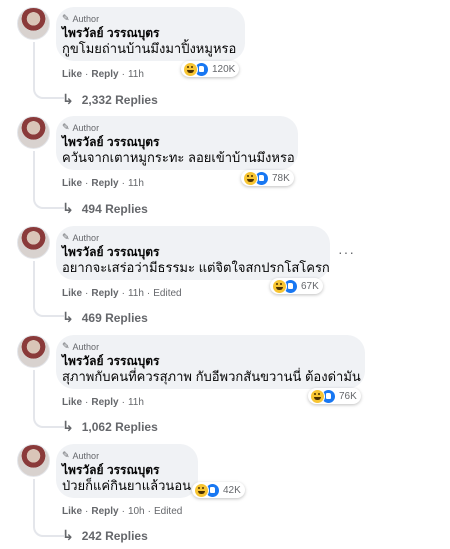 This screenshot has width=450, height=549. I want to click on replies-count: 242 Replies, so click(114, 535).